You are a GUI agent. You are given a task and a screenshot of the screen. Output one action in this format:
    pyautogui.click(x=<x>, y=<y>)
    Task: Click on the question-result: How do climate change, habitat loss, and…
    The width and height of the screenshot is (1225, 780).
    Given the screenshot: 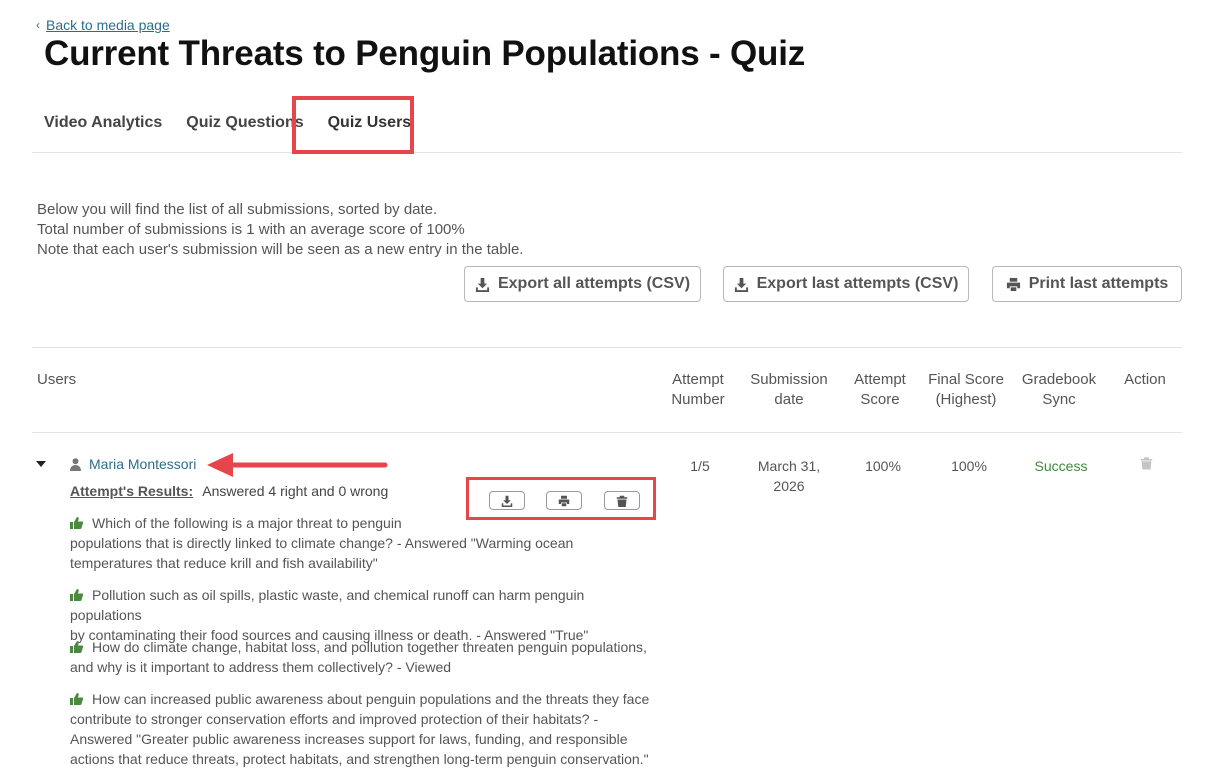 What is the action you would take?
    pyautogui.click(x=362, y=657)
    